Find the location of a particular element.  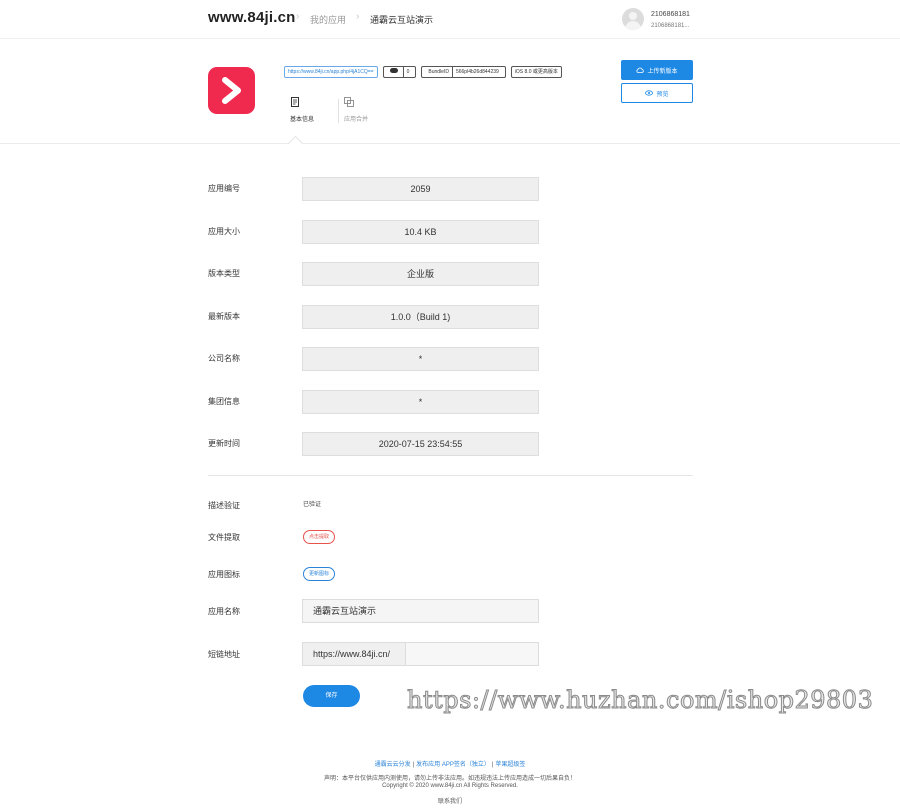

version-type-label: 版本类型 is located at coordinates (224, 273).